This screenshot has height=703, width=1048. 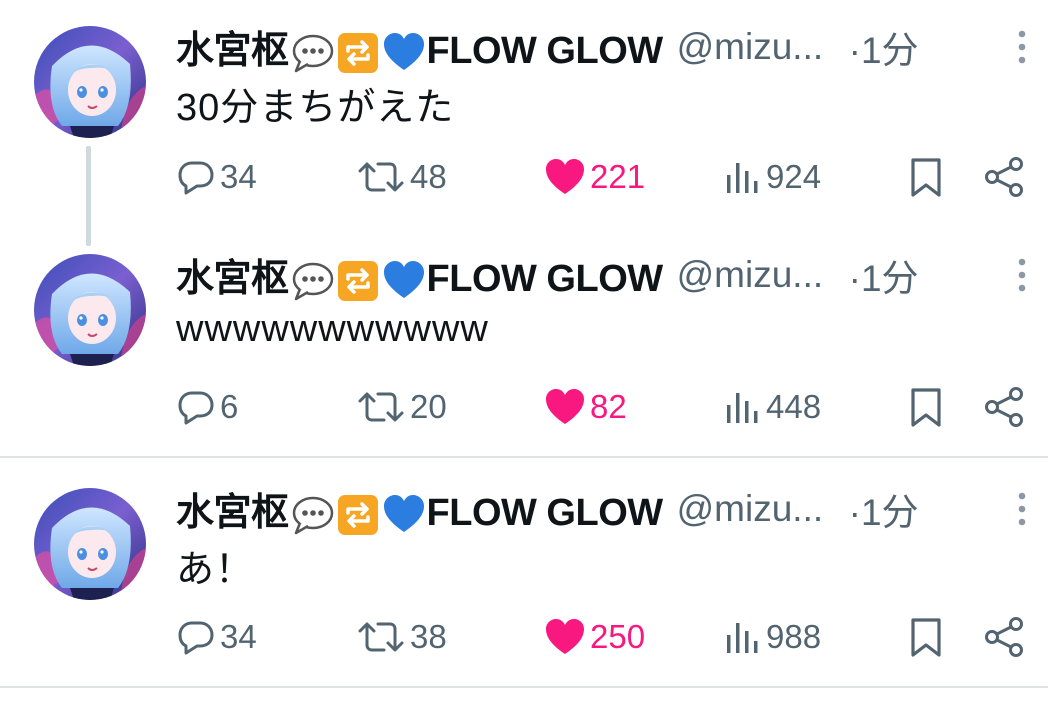 I want to click on views-button: 924, so click(x=771, y=177).